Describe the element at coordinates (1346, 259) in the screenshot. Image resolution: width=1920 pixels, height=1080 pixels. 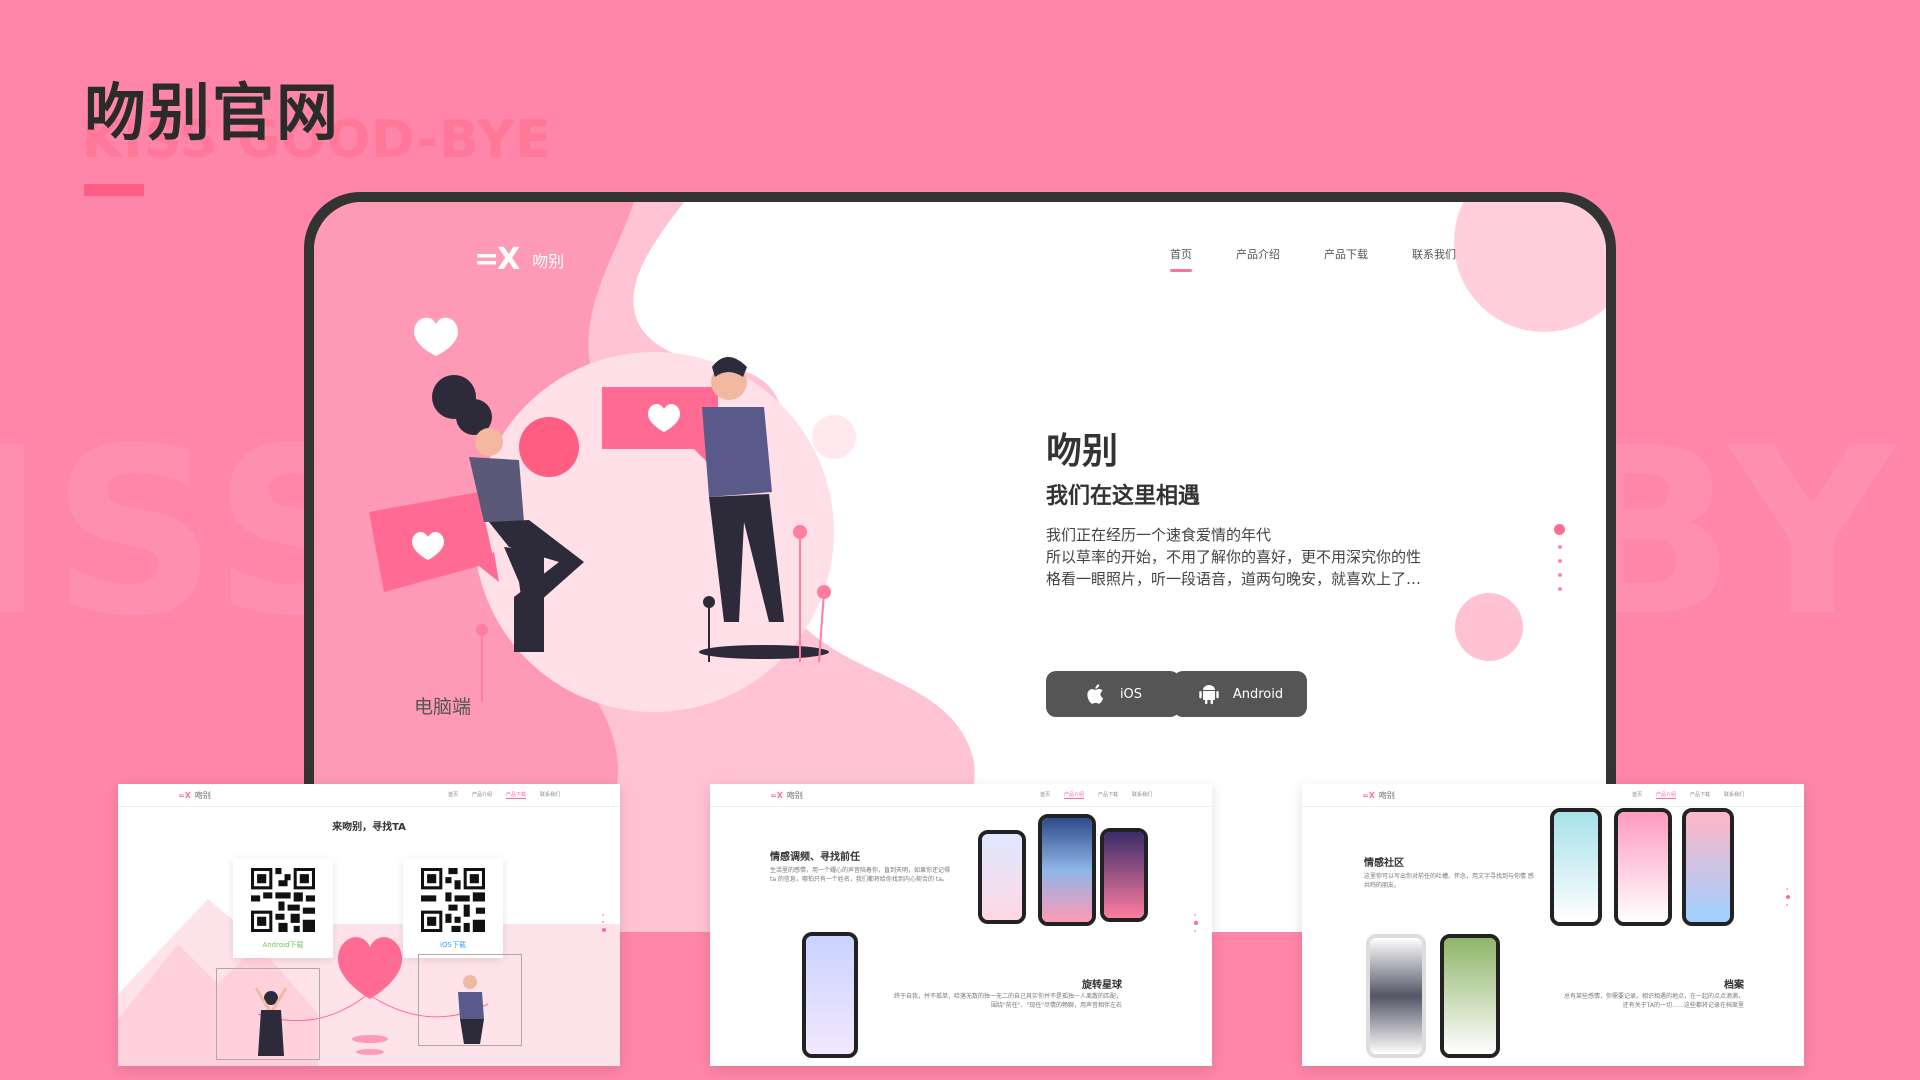
I see `nav-product-download: 产品下载` at that location.